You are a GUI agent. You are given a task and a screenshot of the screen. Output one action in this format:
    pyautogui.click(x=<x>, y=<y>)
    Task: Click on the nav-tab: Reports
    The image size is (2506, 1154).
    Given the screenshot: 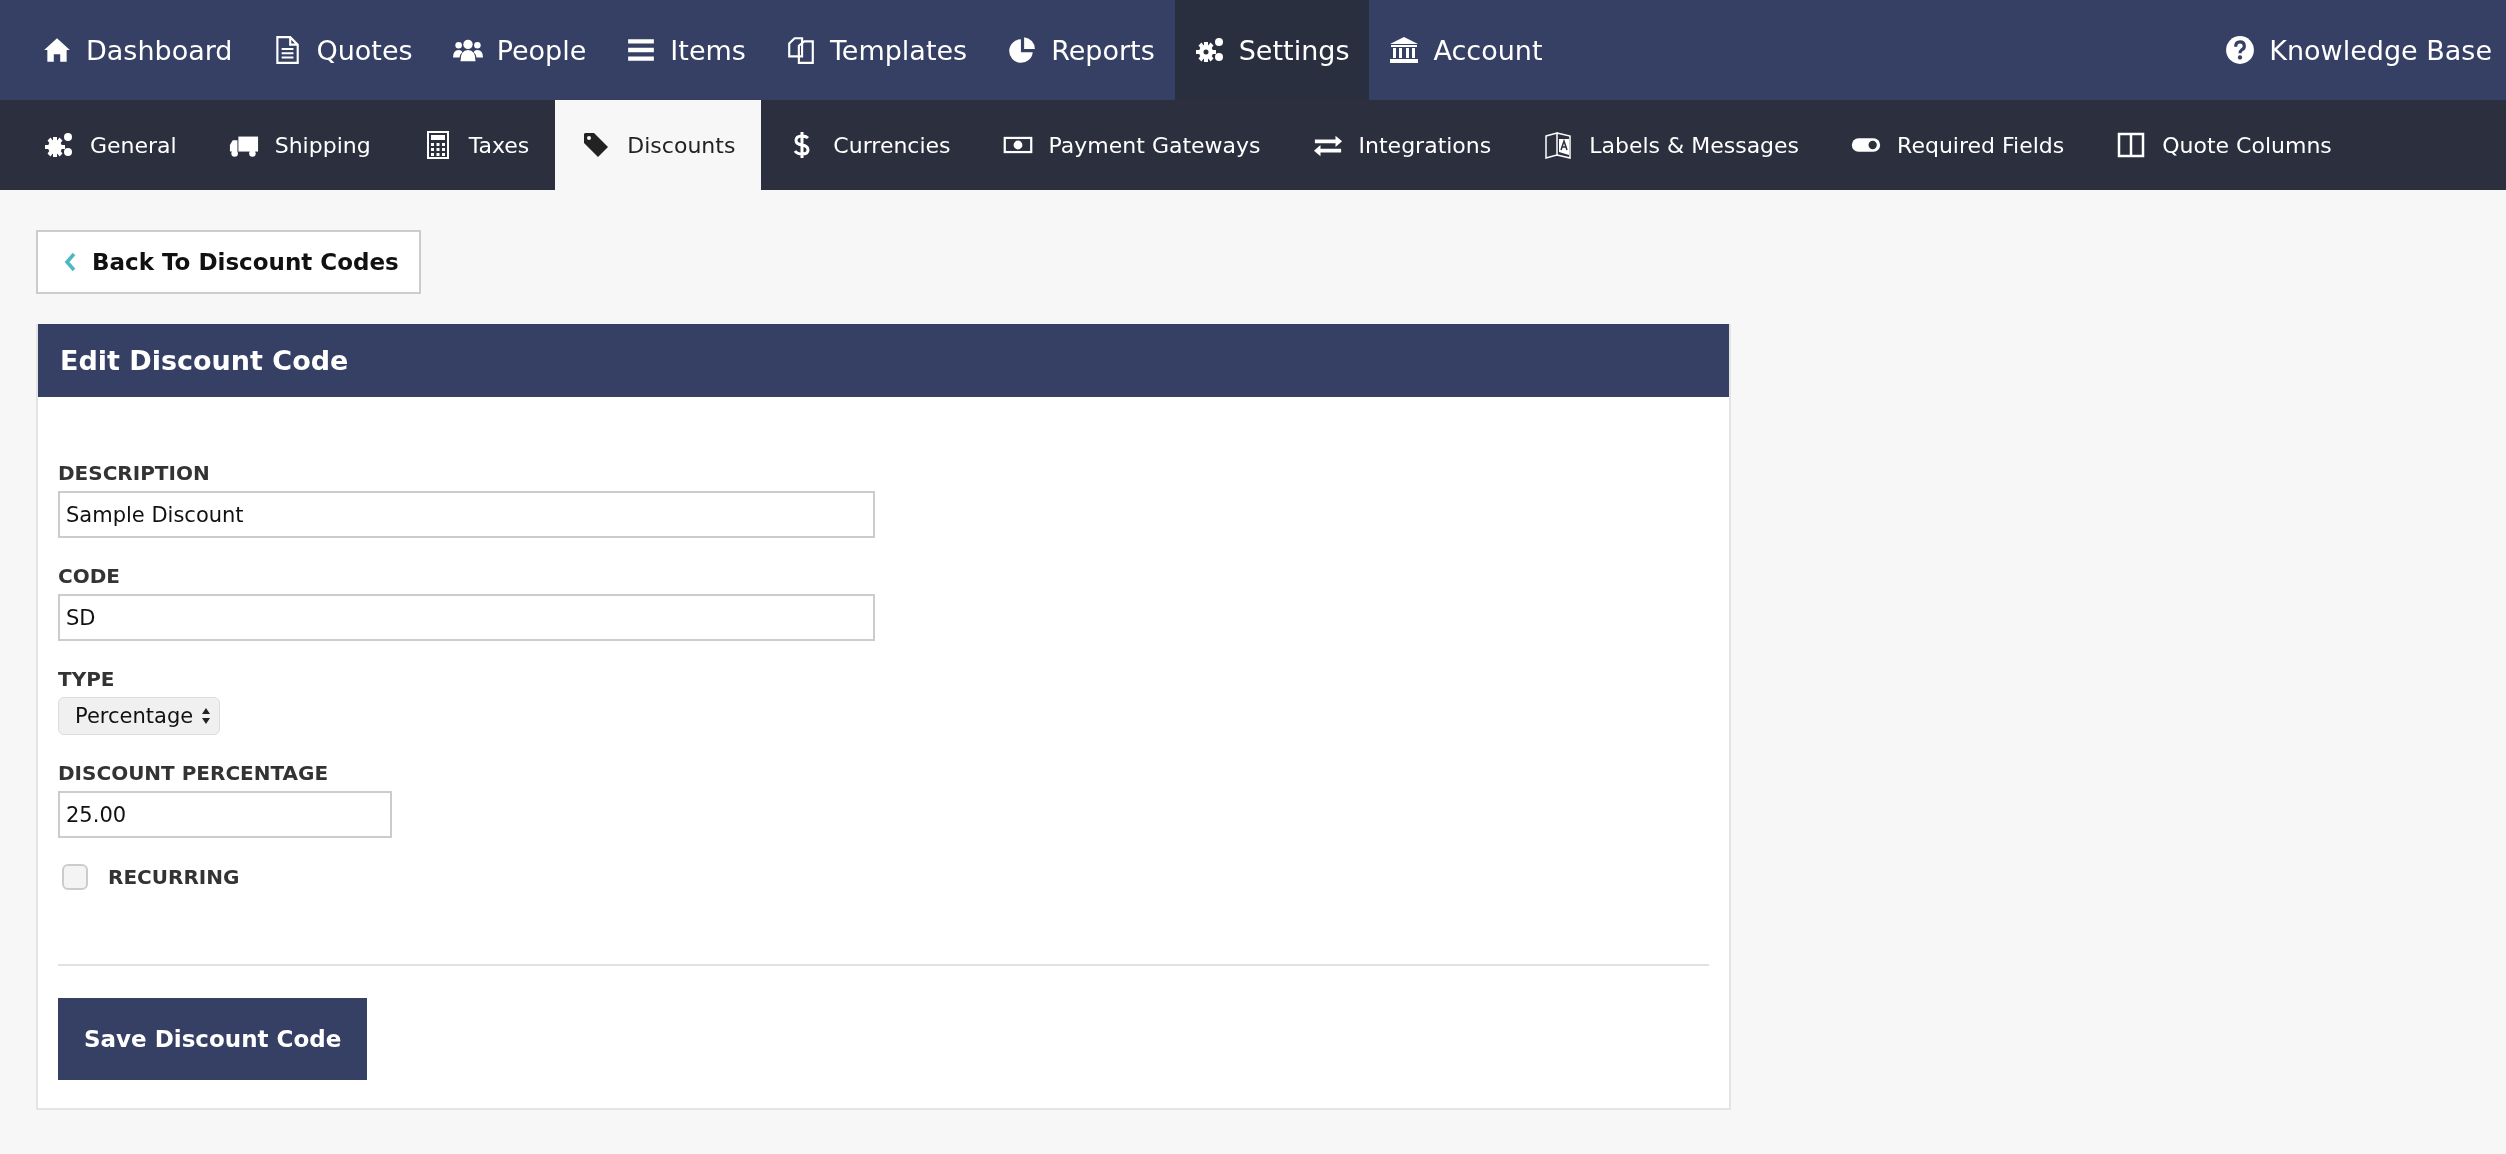 What is the action you would take?
    pyautogui.click(x=1081, y=50)
    